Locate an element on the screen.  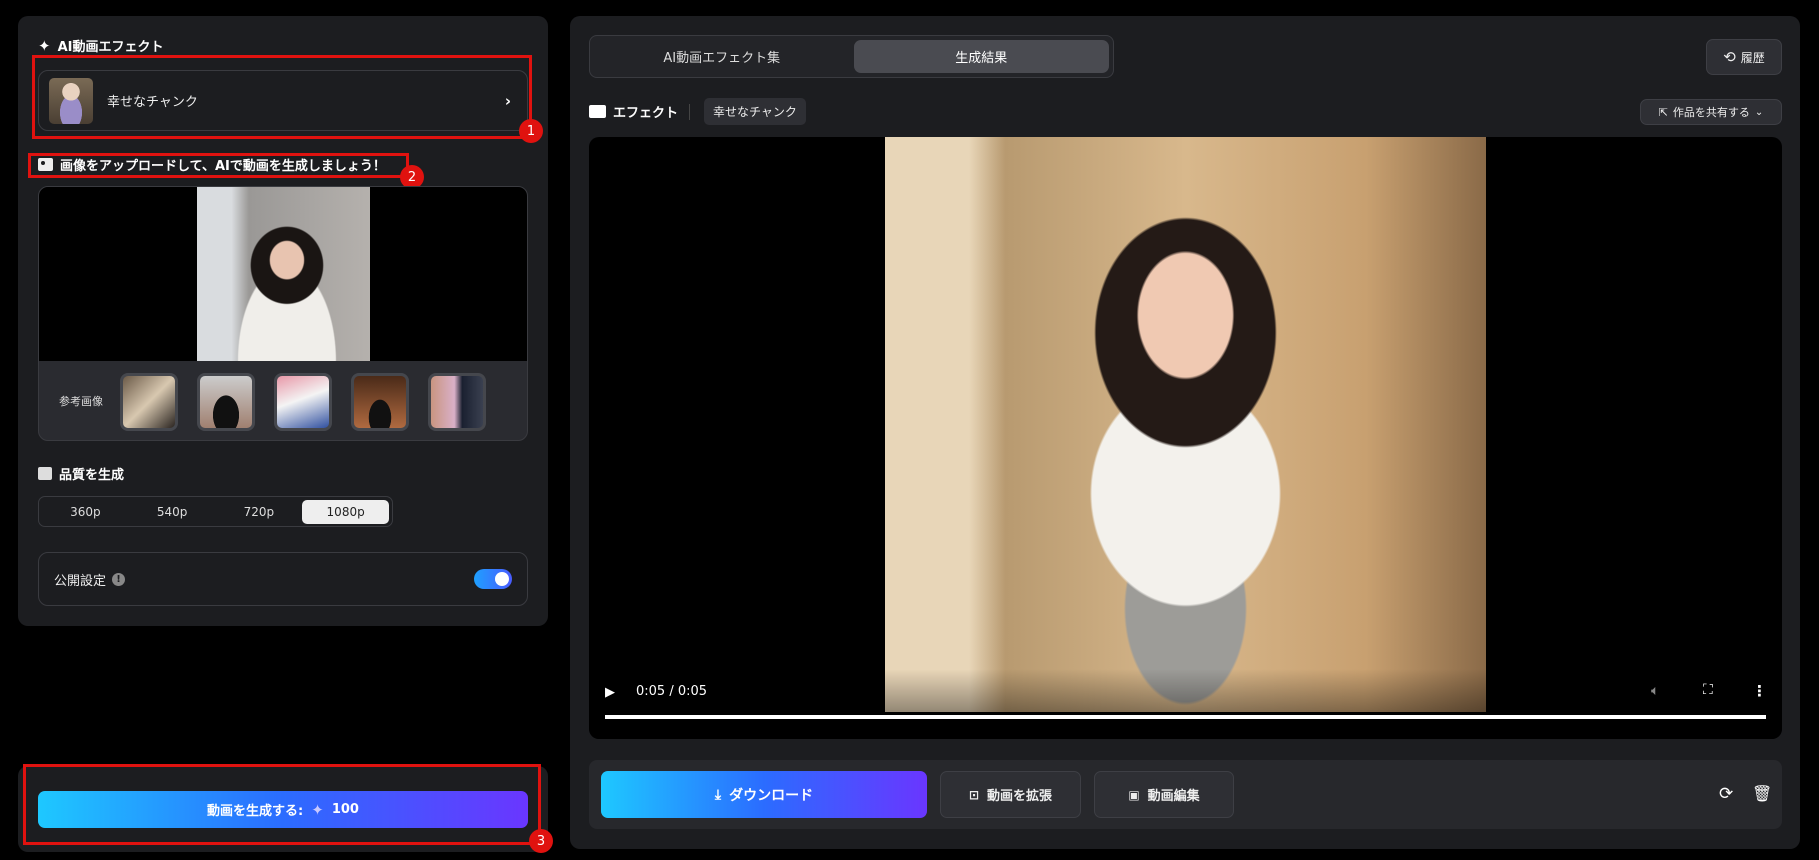
public-setting-row: 公開設定 ! is located at coordinates (283, 579).